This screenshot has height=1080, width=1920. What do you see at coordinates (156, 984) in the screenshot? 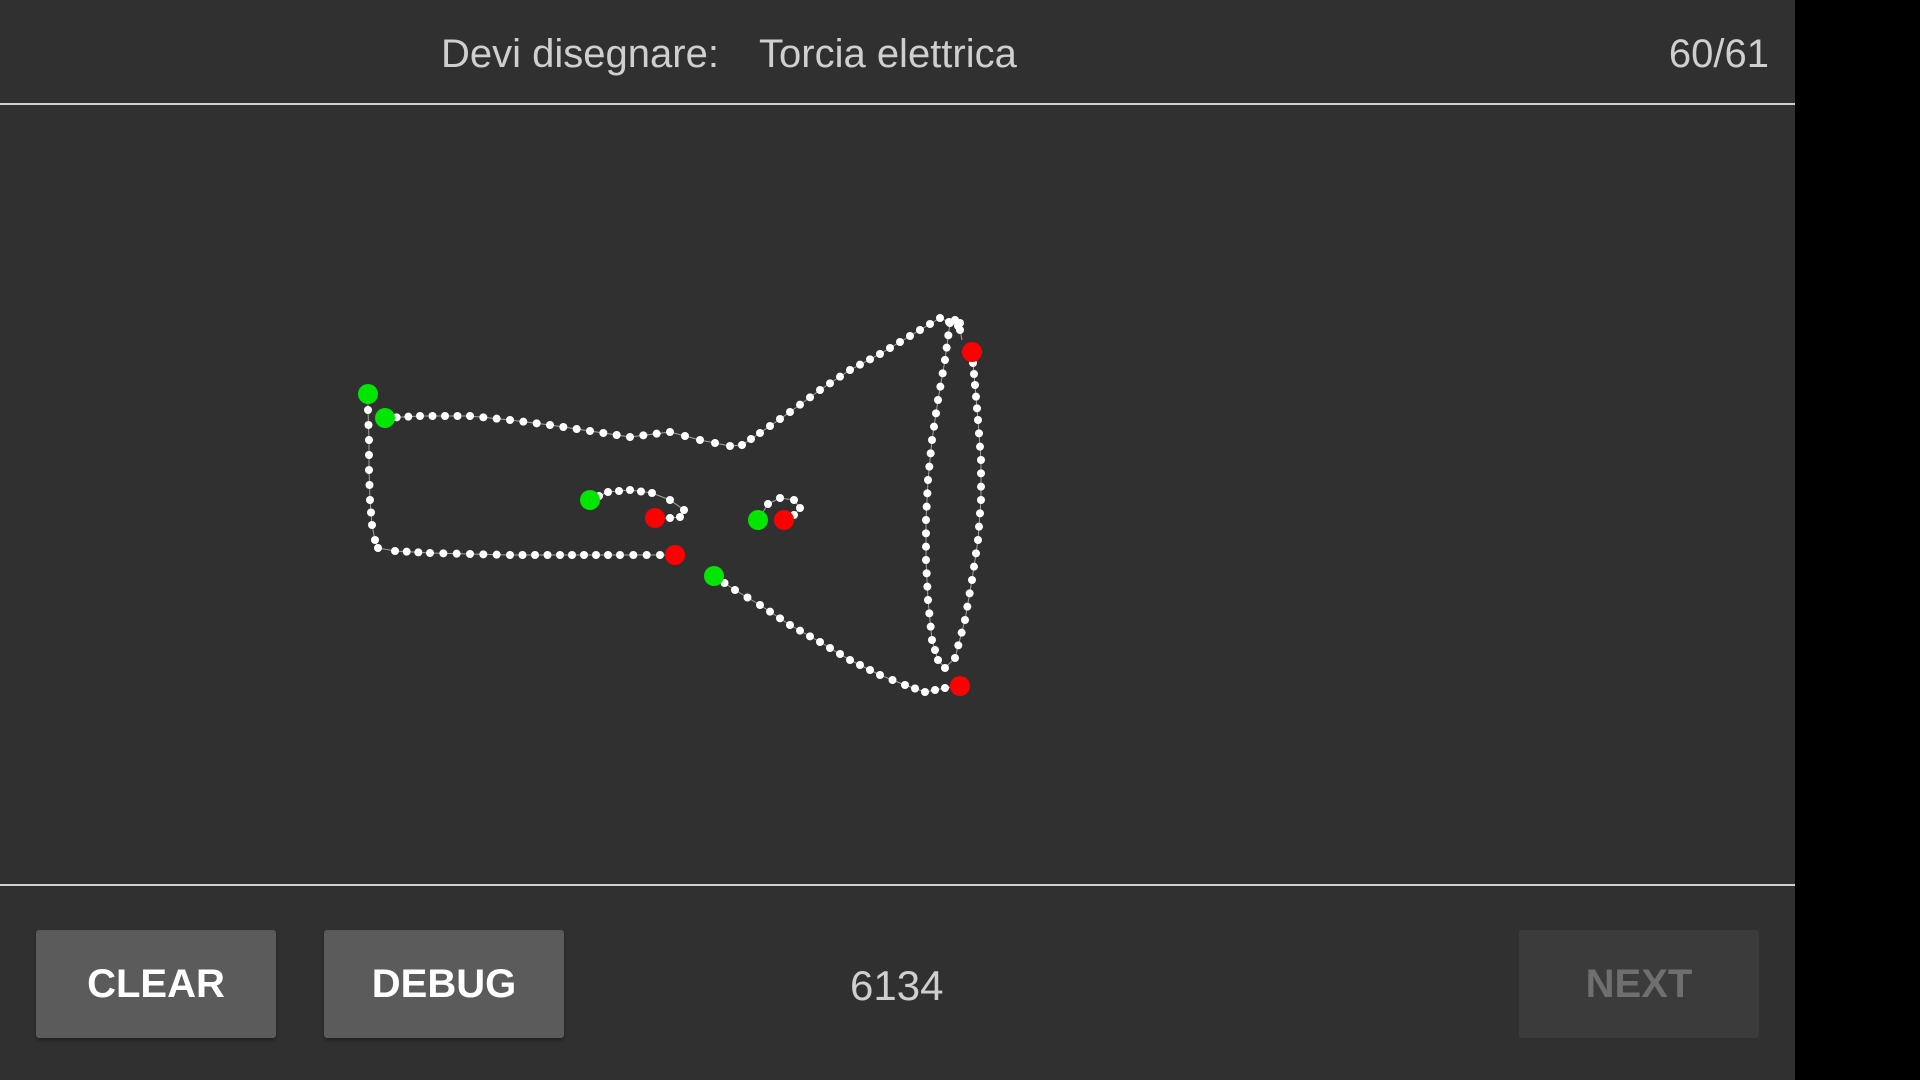
I see `clear-button: CLEAR` at bounding box center [156, 984].